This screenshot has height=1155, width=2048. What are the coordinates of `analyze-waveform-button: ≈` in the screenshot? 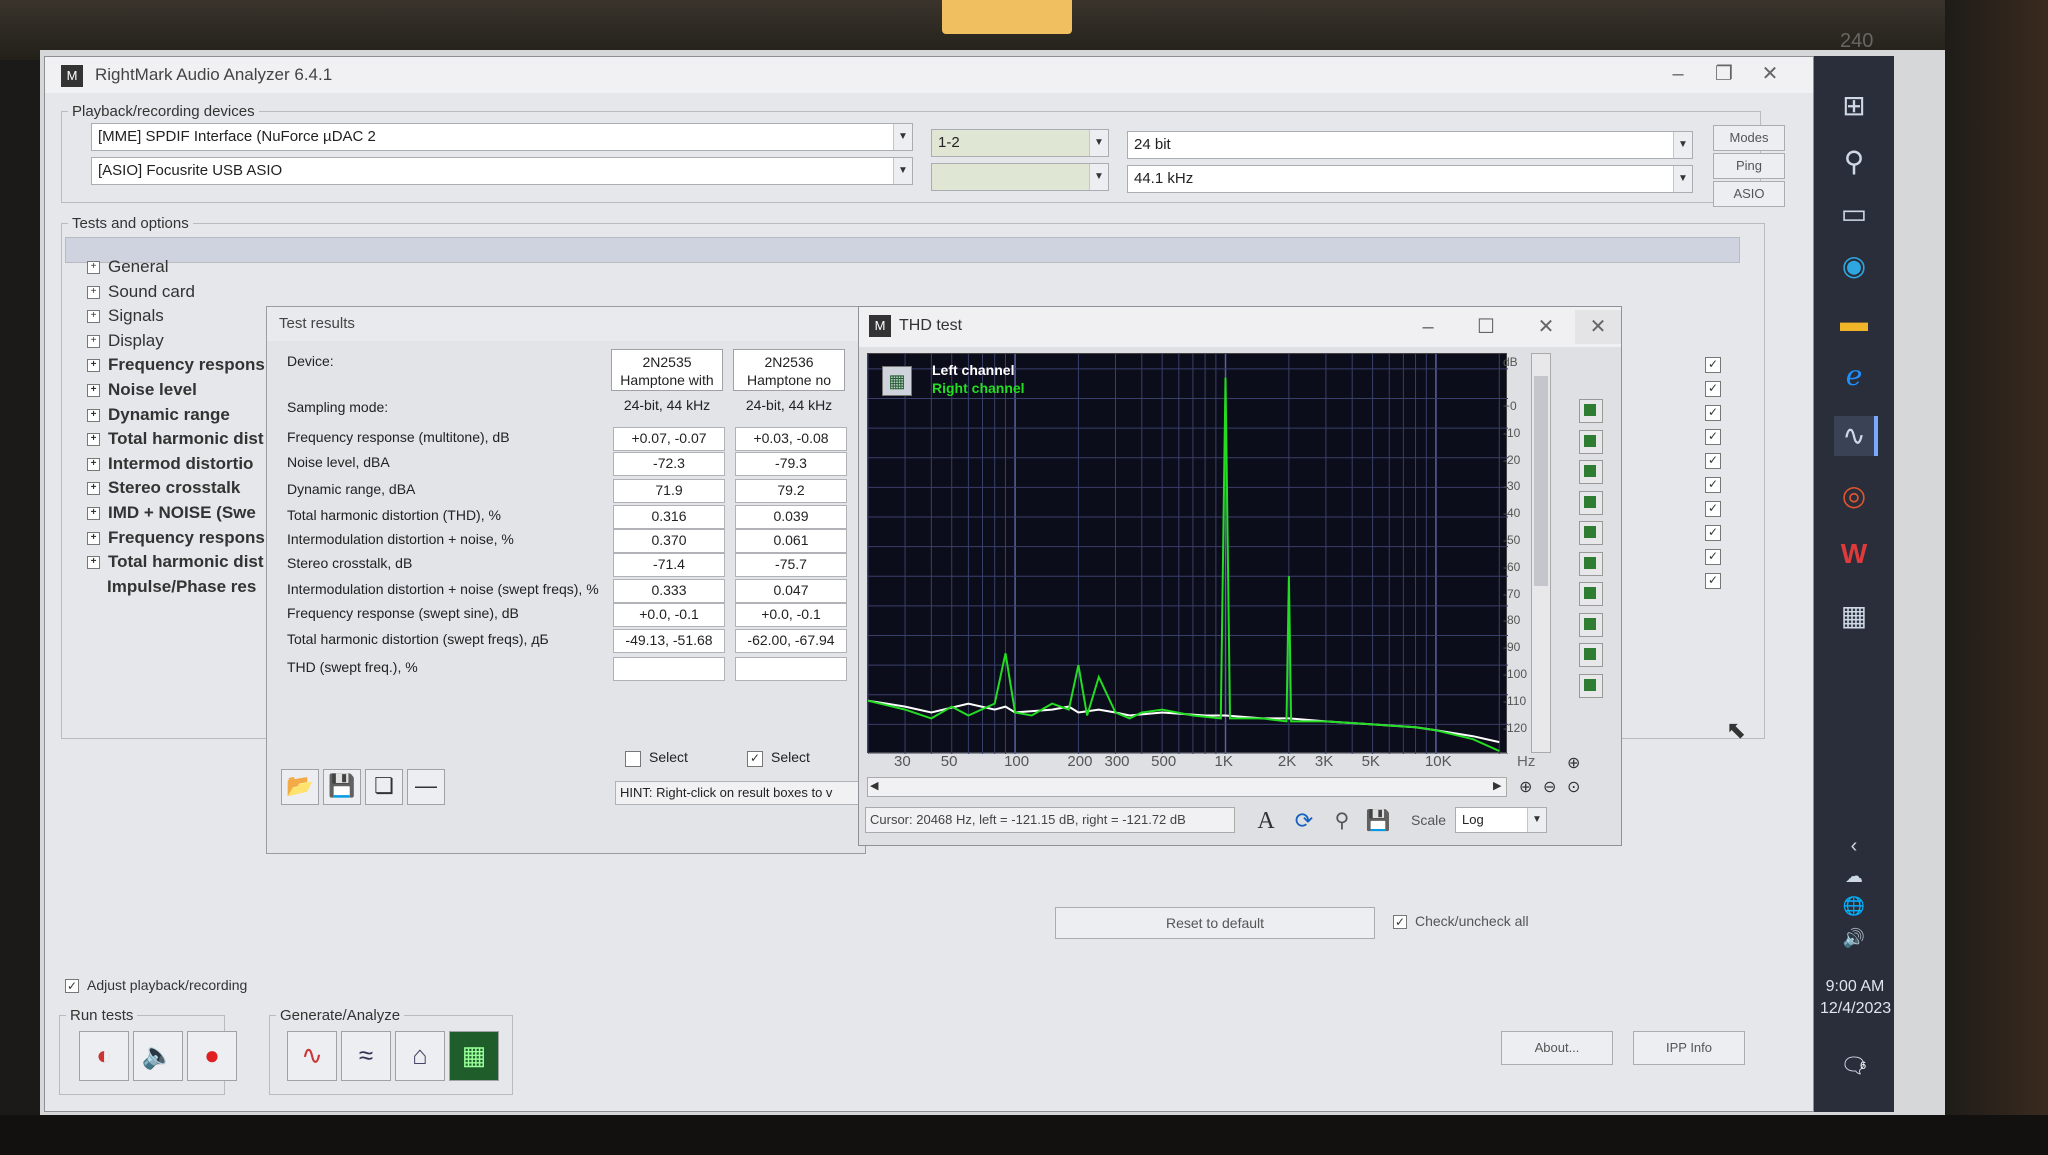 It's located at (366, 1056).